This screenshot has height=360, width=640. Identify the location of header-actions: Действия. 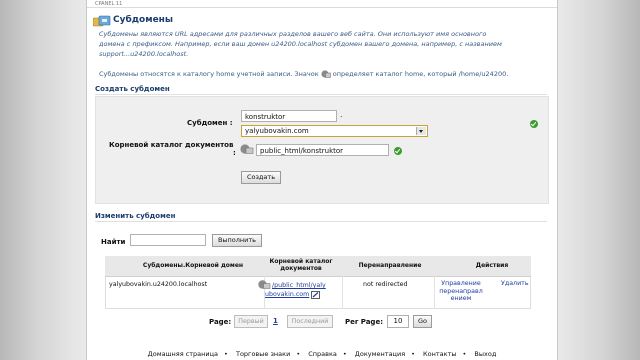
(492, 265).